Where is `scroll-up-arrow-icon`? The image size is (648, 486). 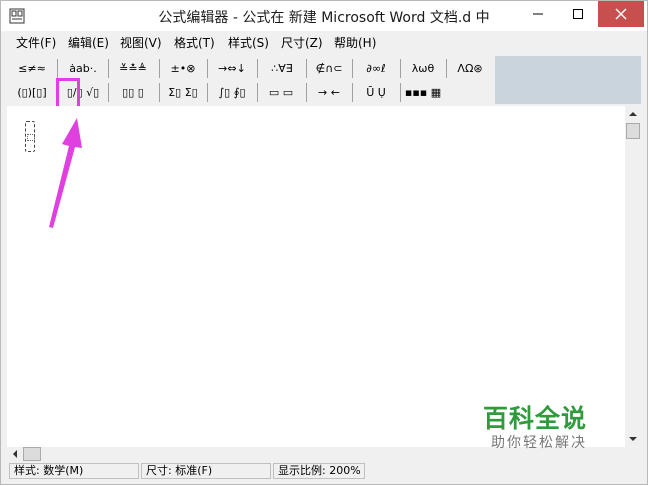 scroll-up-arrow-icon is located at coordinates (633, 114).